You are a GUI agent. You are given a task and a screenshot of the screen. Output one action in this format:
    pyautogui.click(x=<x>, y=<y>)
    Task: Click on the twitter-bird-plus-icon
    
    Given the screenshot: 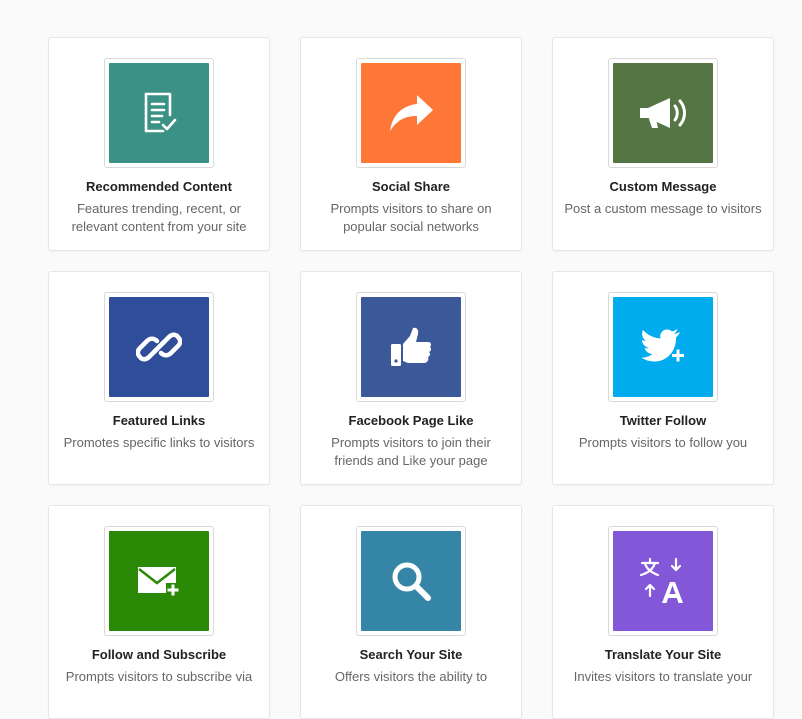 What is the action you would take?
    pyautogui.click(x=662, y=345)
    